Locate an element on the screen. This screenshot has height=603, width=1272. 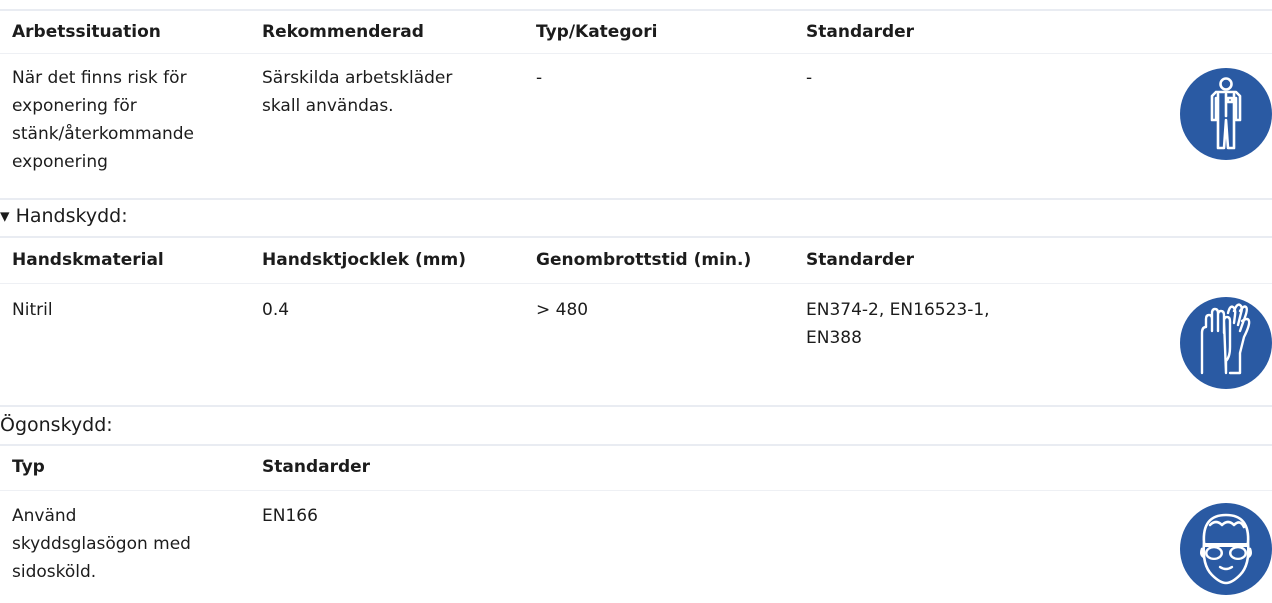
cell-typ: Använd skyddsglasögon med sidosköld. is located at coordinates (101, 544).